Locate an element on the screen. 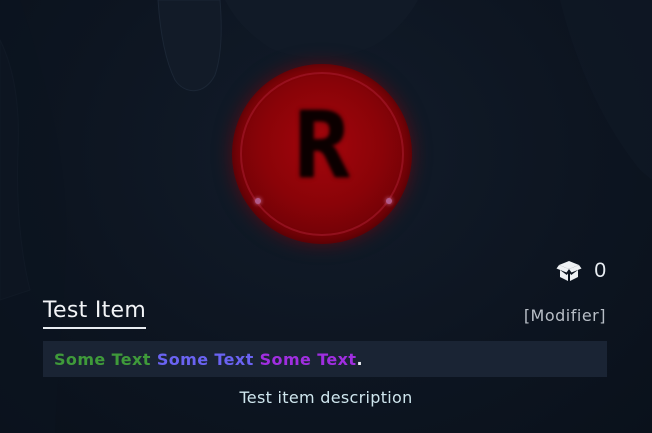 This screenshot has width=652, height=433. open-box-icon is located at coordinates (569, 271).